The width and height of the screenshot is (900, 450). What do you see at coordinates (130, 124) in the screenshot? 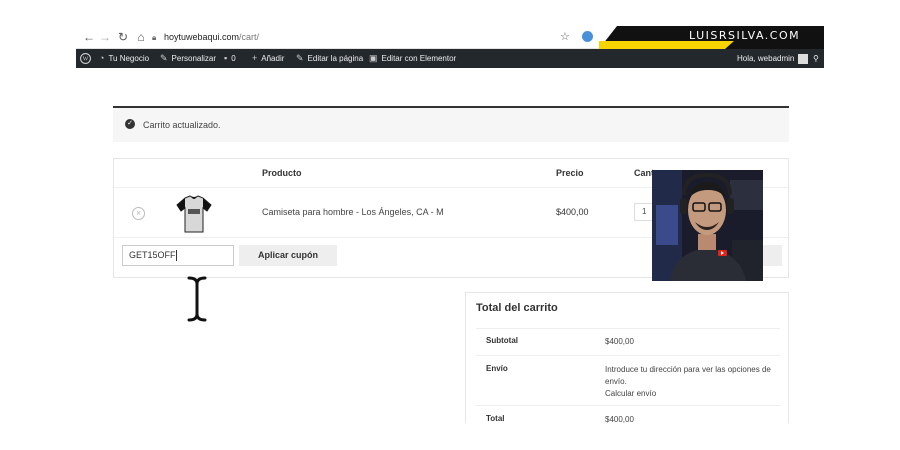
I see `check-circle-icon: ✓` at bounding box center [130, 124].